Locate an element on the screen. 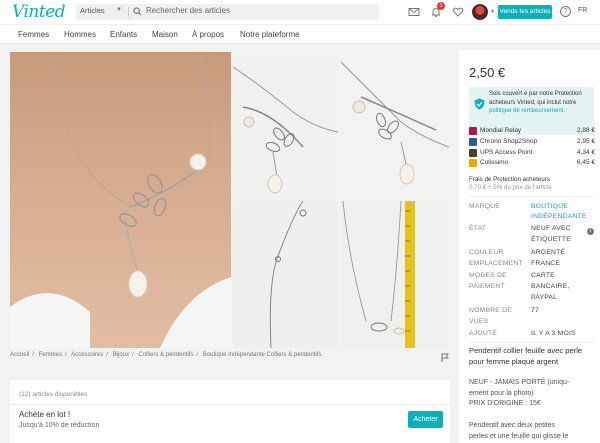 The height and width of the screenshot is (443, 600). heart-icon is located at coordinates (458, 12).